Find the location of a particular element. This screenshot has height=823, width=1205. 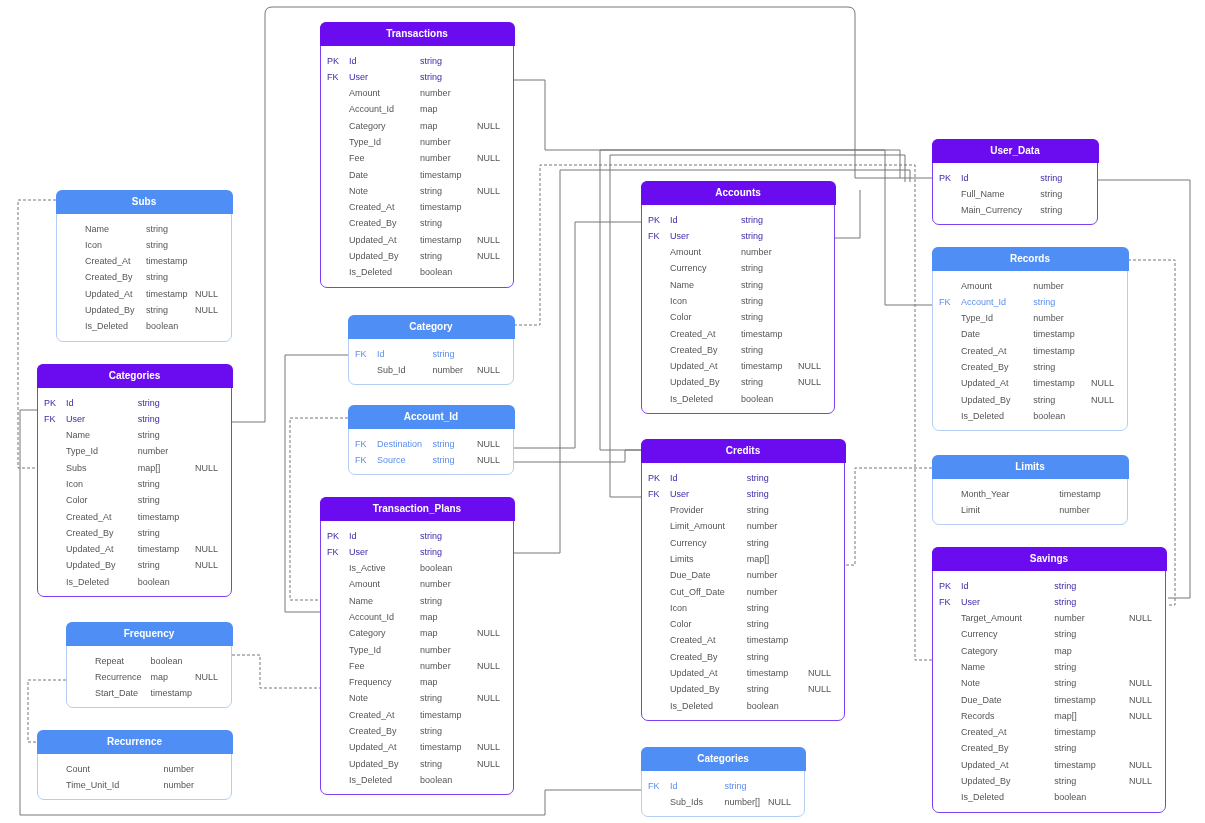

column-name: Time_Unit_Id is located at coordinates (93, 785).